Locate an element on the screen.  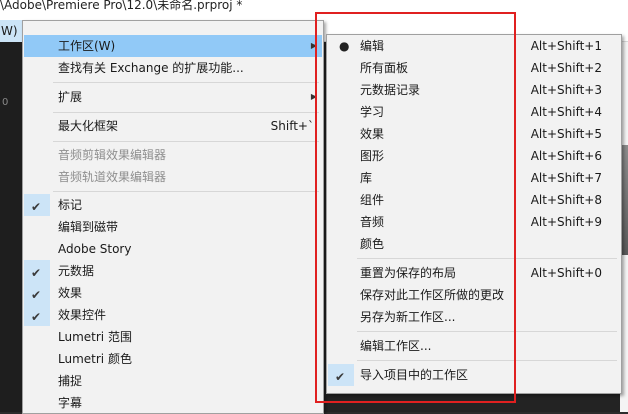
menu-item-edit-to-tape: 编辑到磁带 is located at coordinates (173, 227).